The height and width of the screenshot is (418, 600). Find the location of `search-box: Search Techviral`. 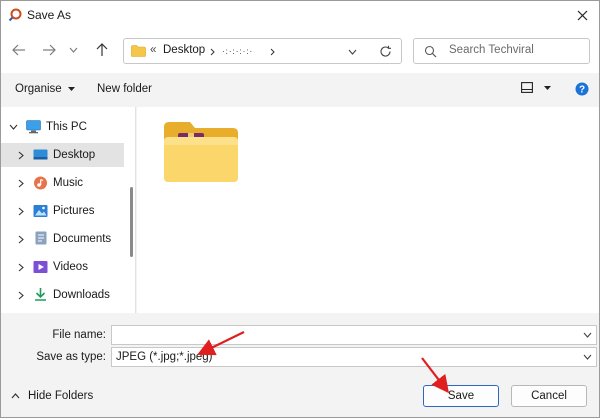

search-box: Search Techviral is located at coordinates (501, 51).